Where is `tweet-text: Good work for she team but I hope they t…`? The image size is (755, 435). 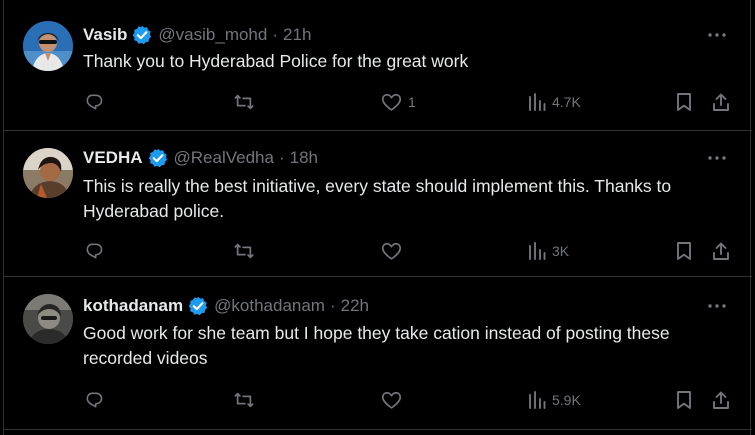
tweet-text: Good work for she team but I hope they t… is located at coordinates (376, 345).